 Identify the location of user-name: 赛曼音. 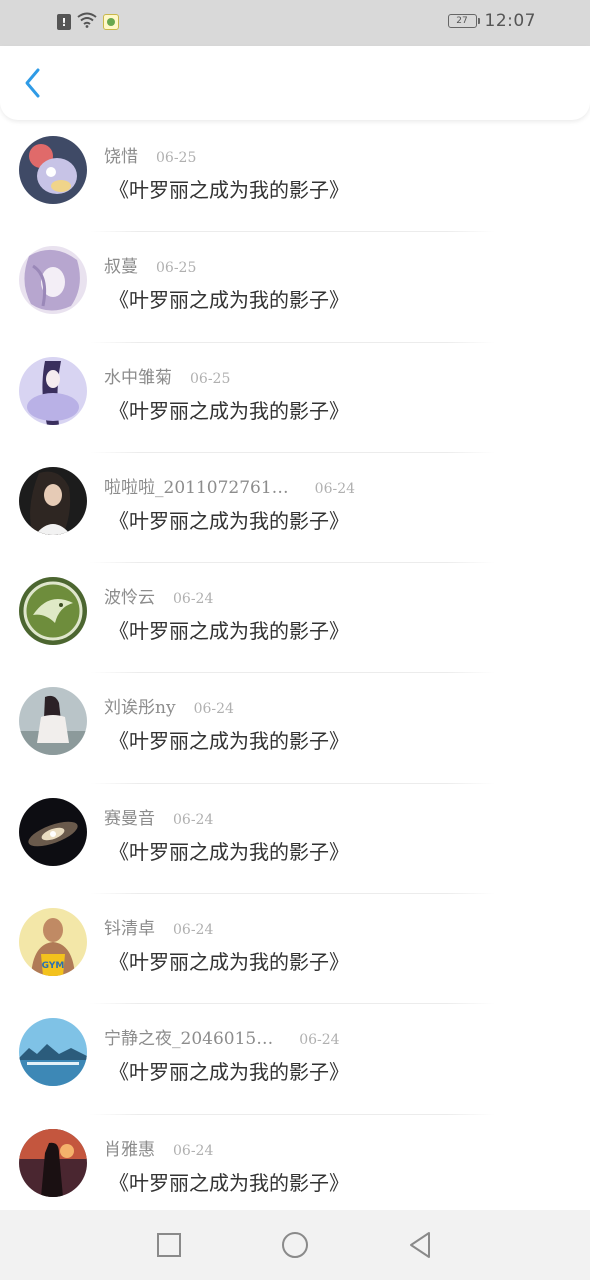
(129, 818).